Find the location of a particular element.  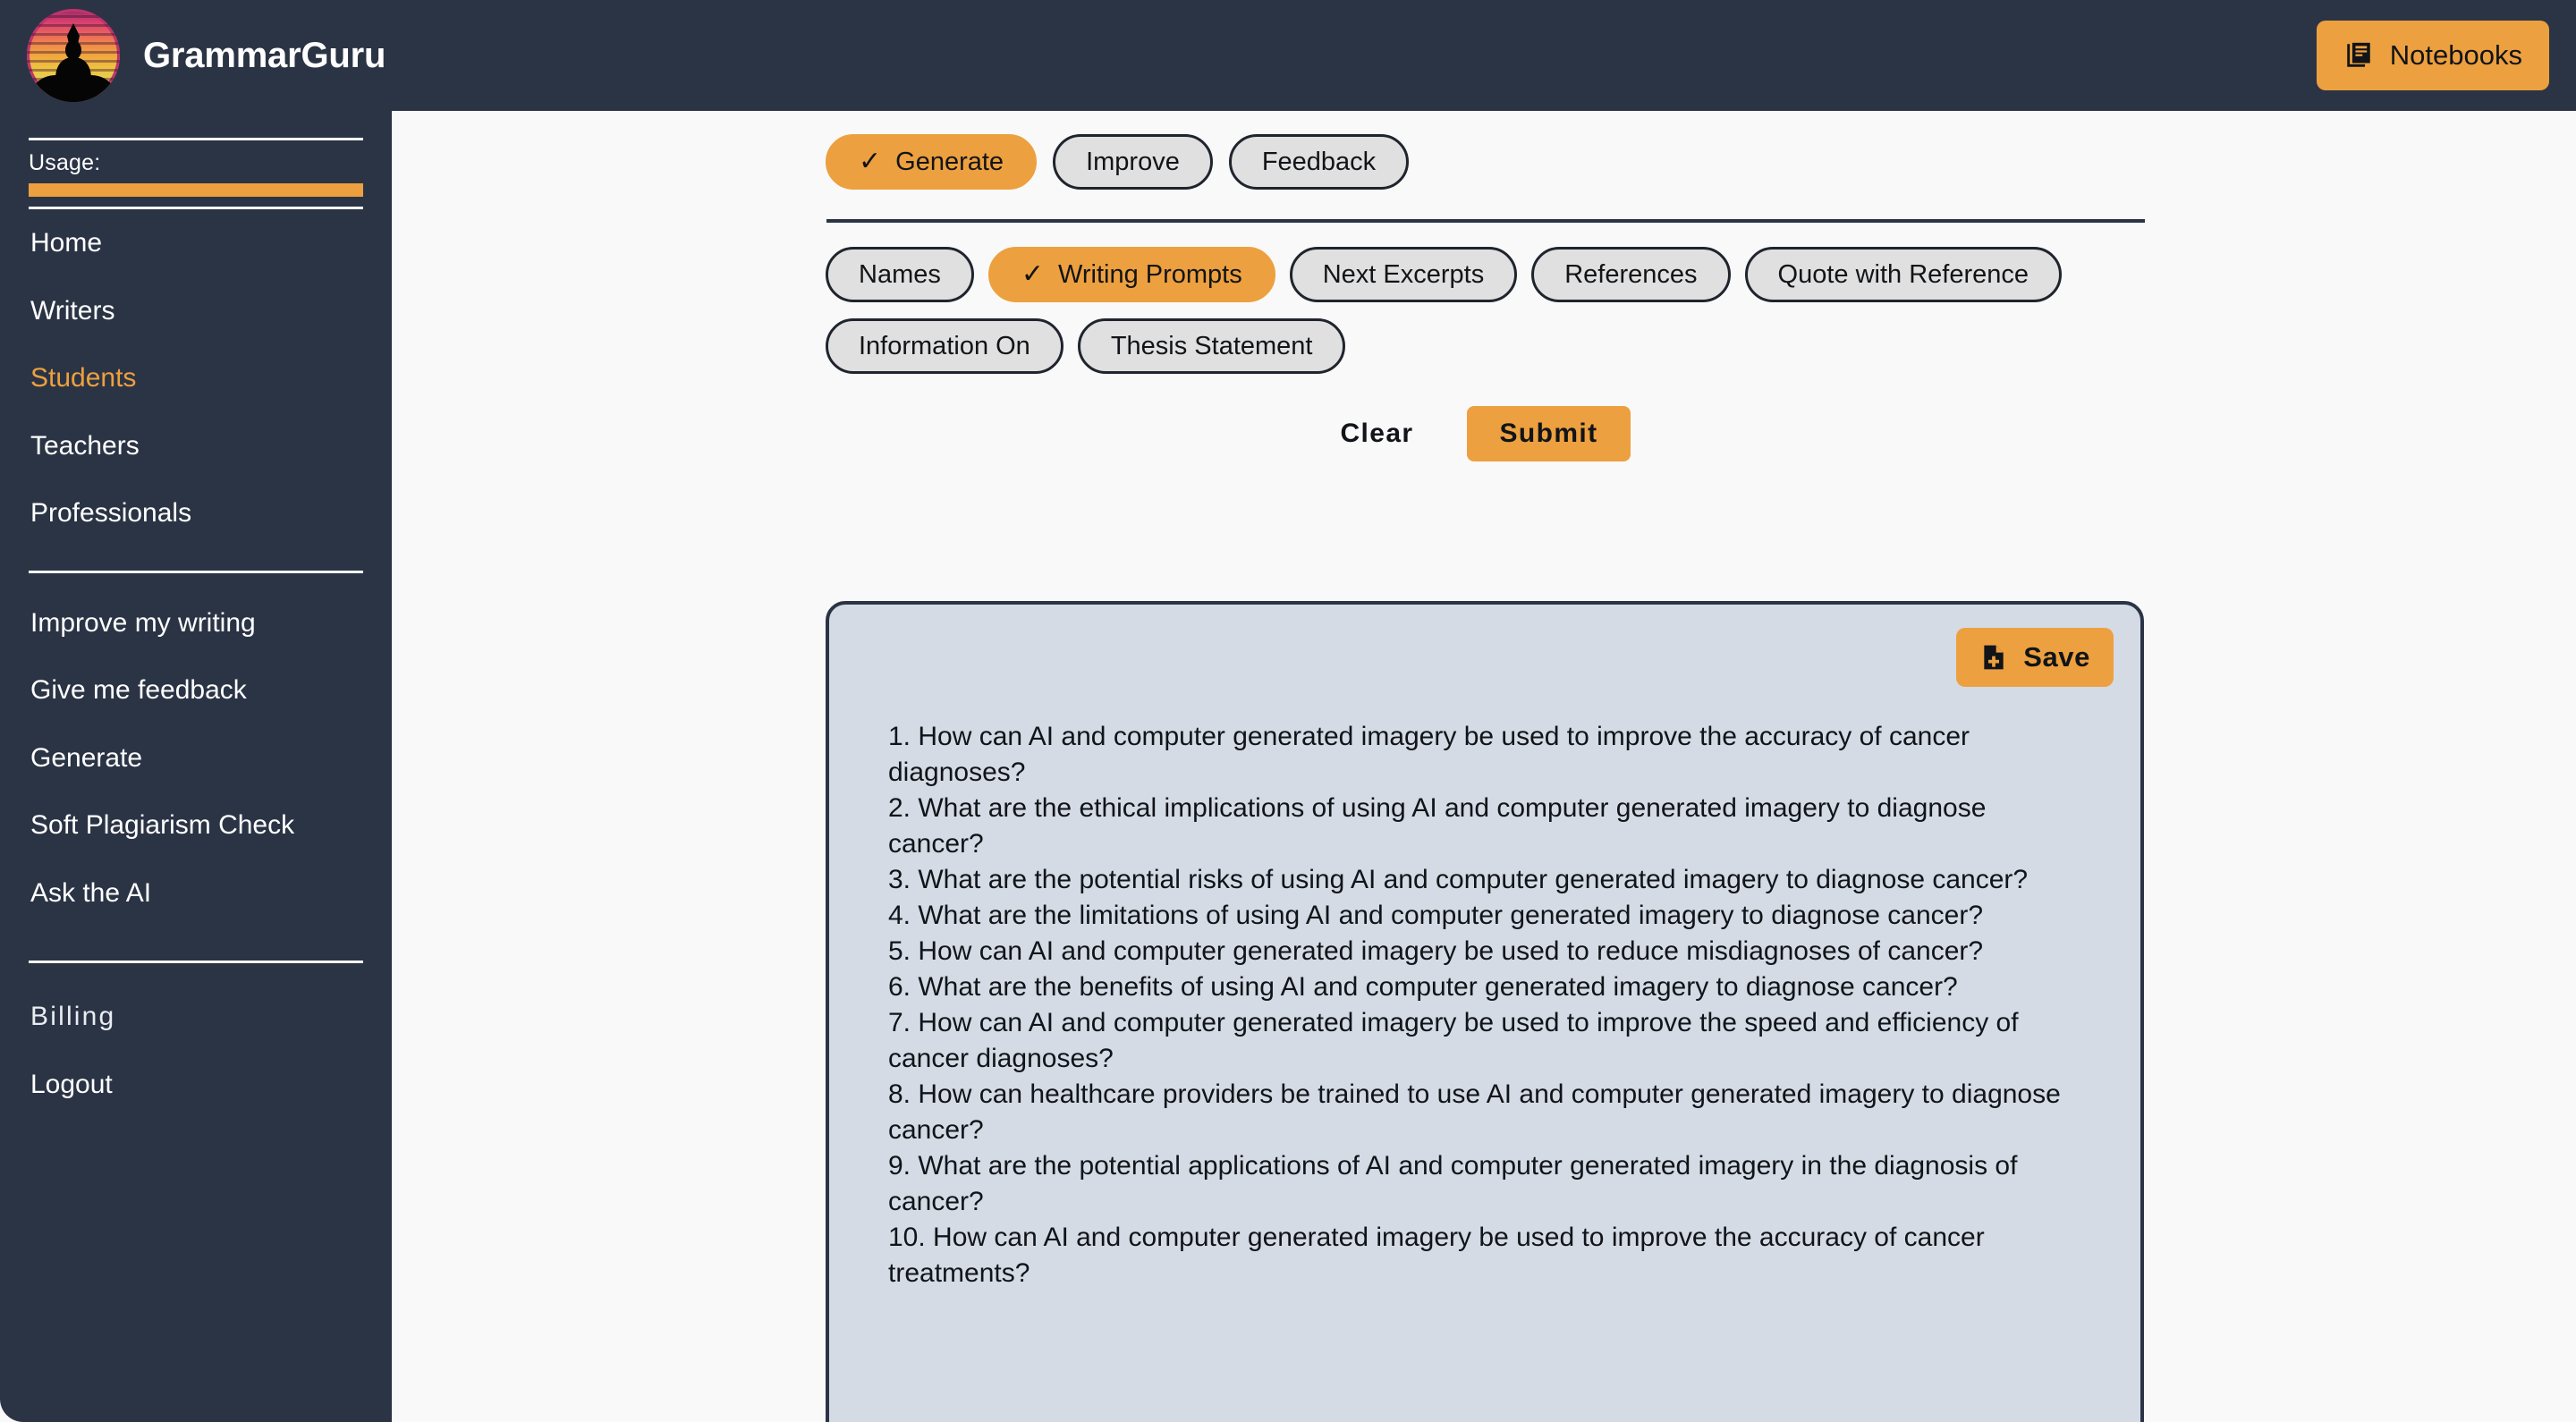

output-panel-header: Save is located at coordinates (1485, 657).